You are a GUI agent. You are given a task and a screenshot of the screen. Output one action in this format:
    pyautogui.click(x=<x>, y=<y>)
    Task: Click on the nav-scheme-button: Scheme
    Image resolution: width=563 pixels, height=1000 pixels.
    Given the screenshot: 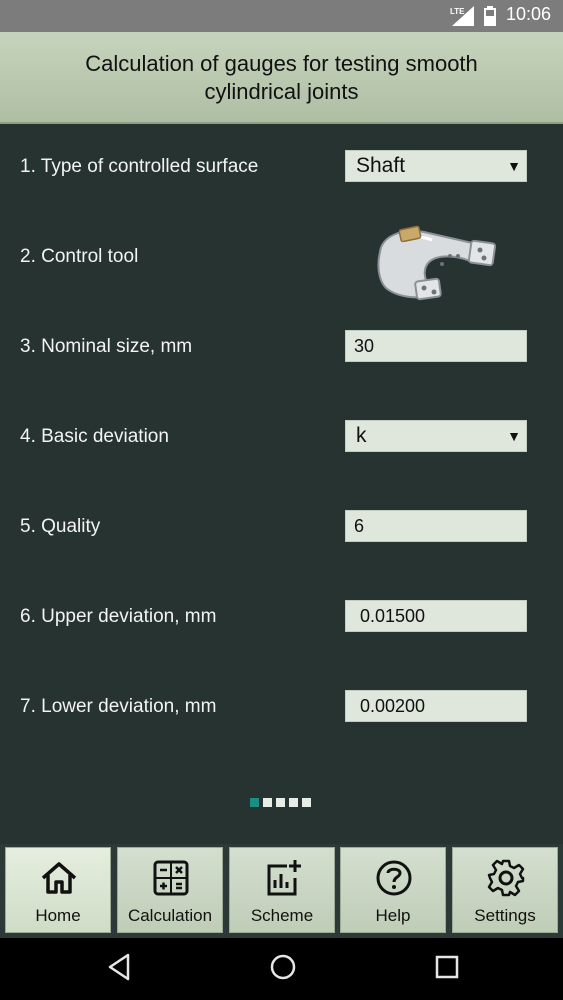 What is the action you would take?
    pyautogui.click(x=282, y=890)
    